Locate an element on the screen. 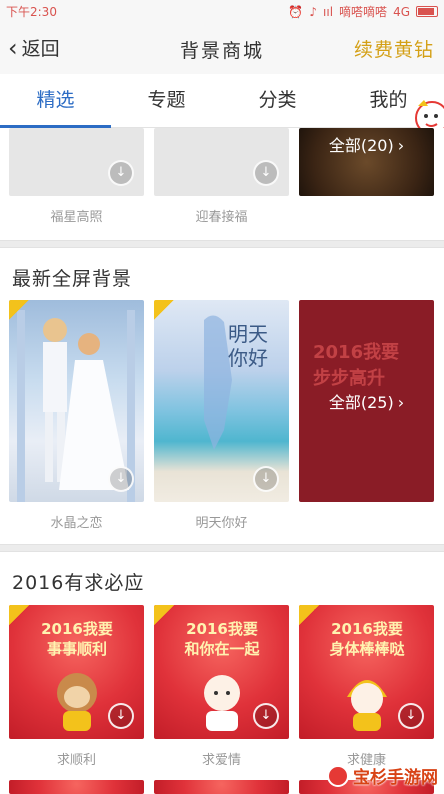 The height and width of the screenshot is (794, 444). more-label: 全部(25) › is located at coordinates (366, 402).